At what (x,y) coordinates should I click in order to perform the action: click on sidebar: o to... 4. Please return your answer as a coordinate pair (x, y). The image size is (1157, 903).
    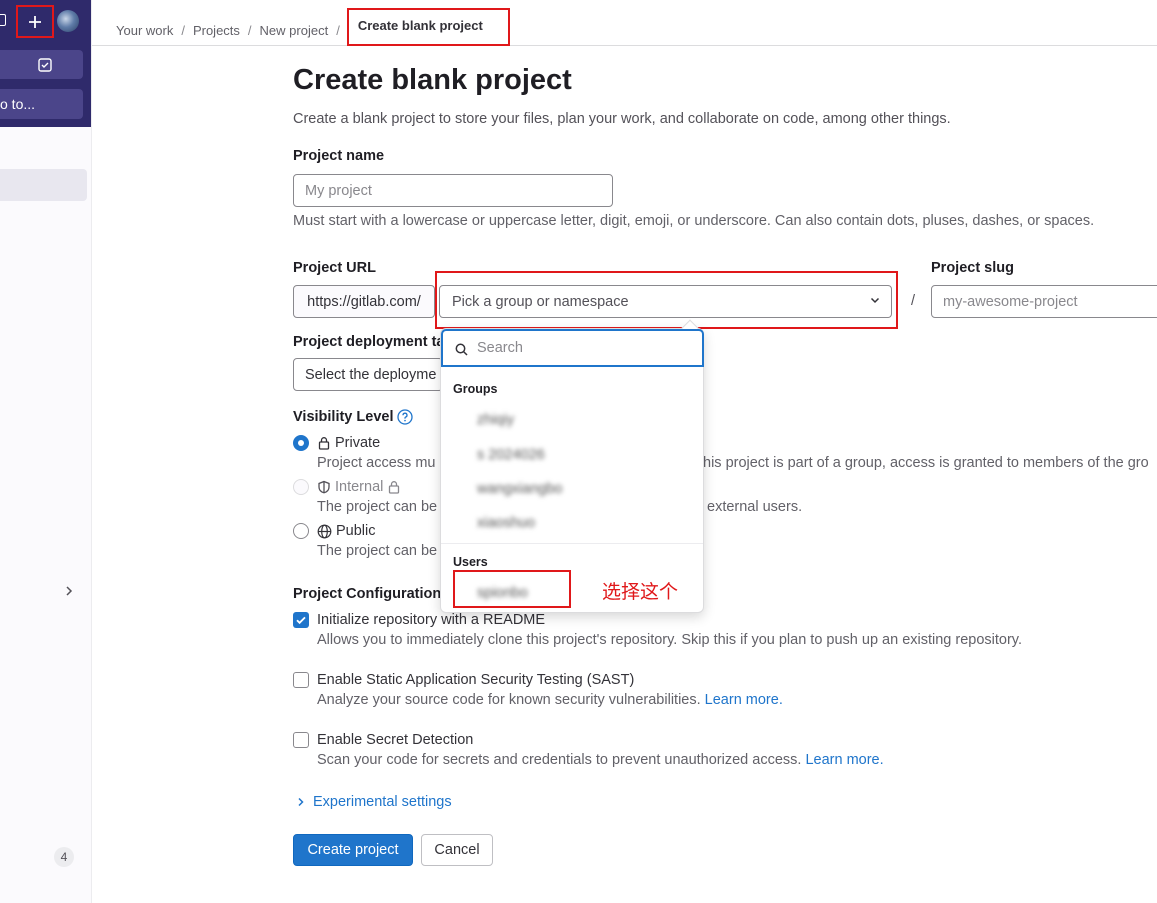
    Looking at the image, I should click on (46, 451).